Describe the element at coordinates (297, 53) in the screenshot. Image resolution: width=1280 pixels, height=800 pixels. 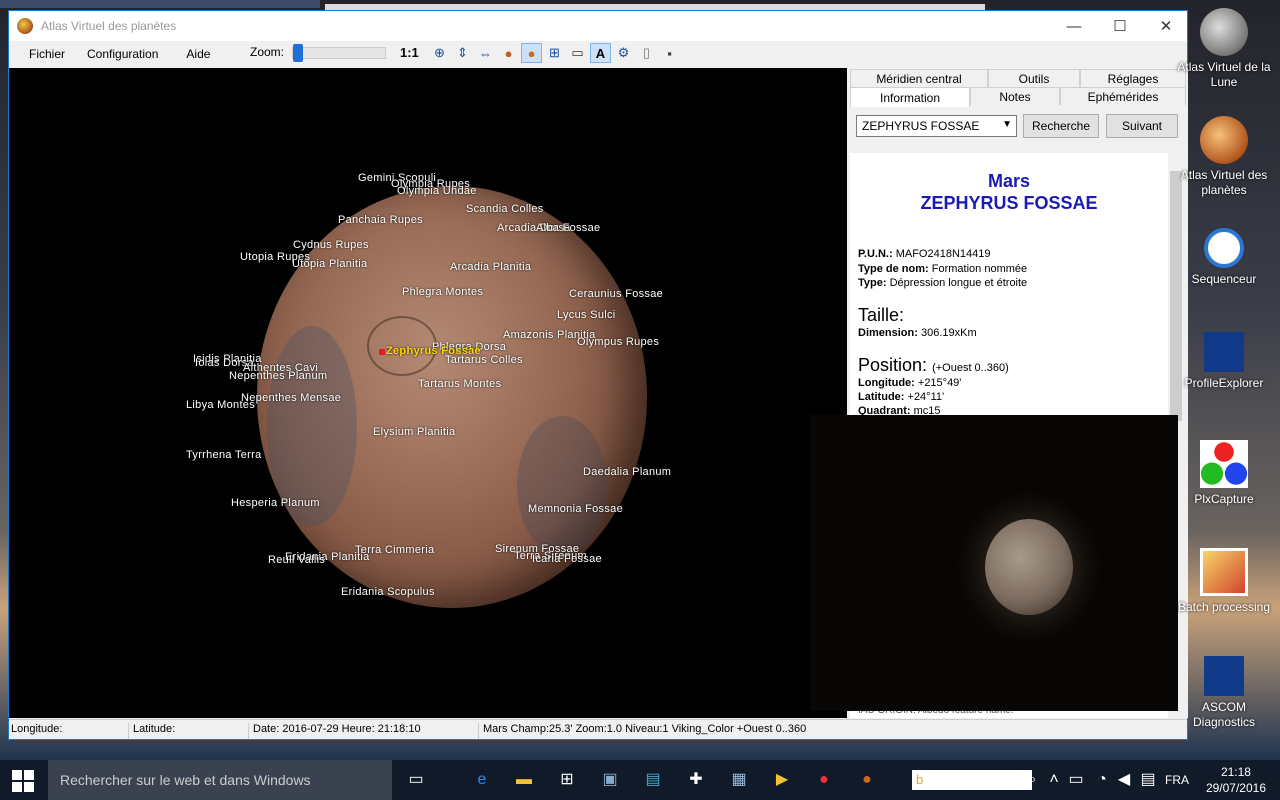
I see `zoom-slider-thumb` at that location.